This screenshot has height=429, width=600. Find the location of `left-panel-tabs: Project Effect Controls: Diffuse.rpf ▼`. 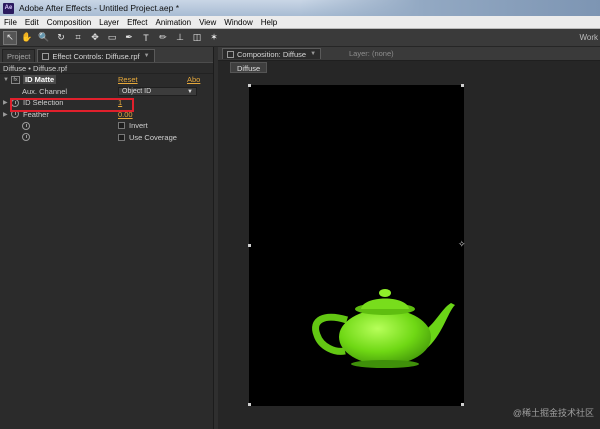

left-panel-tabs: Project Effect Controls: Diffuse.rpf ▼ is located at coordinates (106, 55).